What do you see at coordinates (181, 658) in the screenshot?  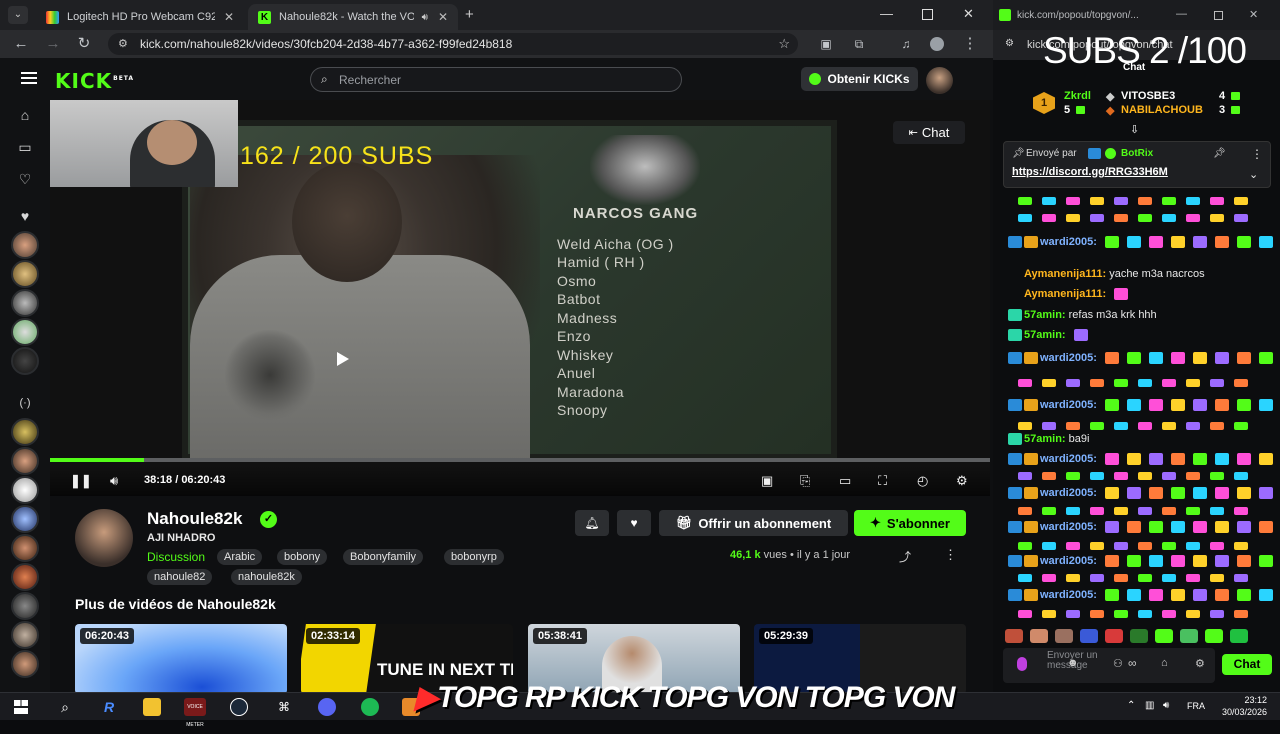 I see `video-thumbnail: 06:20:43` at bounding box center [181, 658].